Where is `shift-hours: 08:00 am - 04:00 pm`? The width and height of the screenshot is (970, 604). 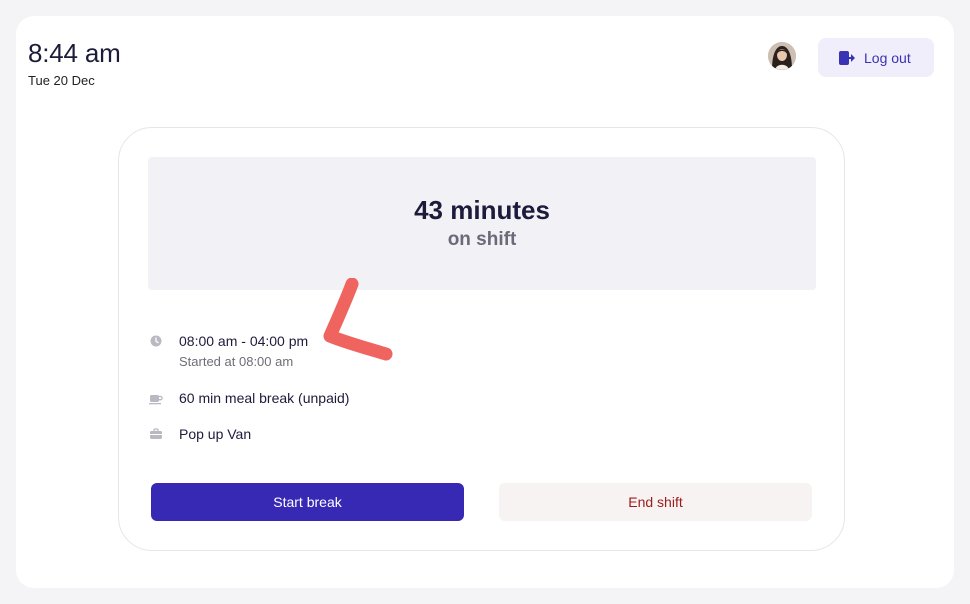 shift-hours: 08:00 am - 04:00 pm is located at coordinates (244, 341).